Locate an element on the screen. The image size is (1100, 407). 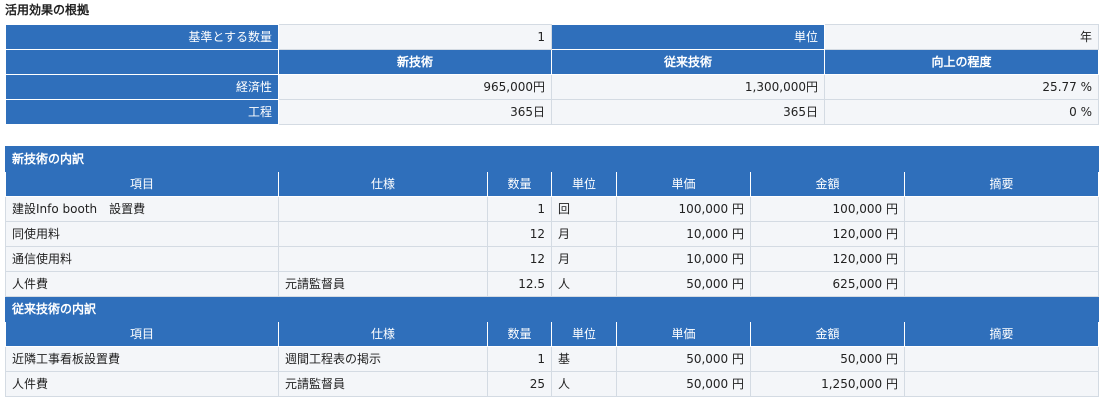
improvement-value: 25.77 % is located at coordinates (961, 87).